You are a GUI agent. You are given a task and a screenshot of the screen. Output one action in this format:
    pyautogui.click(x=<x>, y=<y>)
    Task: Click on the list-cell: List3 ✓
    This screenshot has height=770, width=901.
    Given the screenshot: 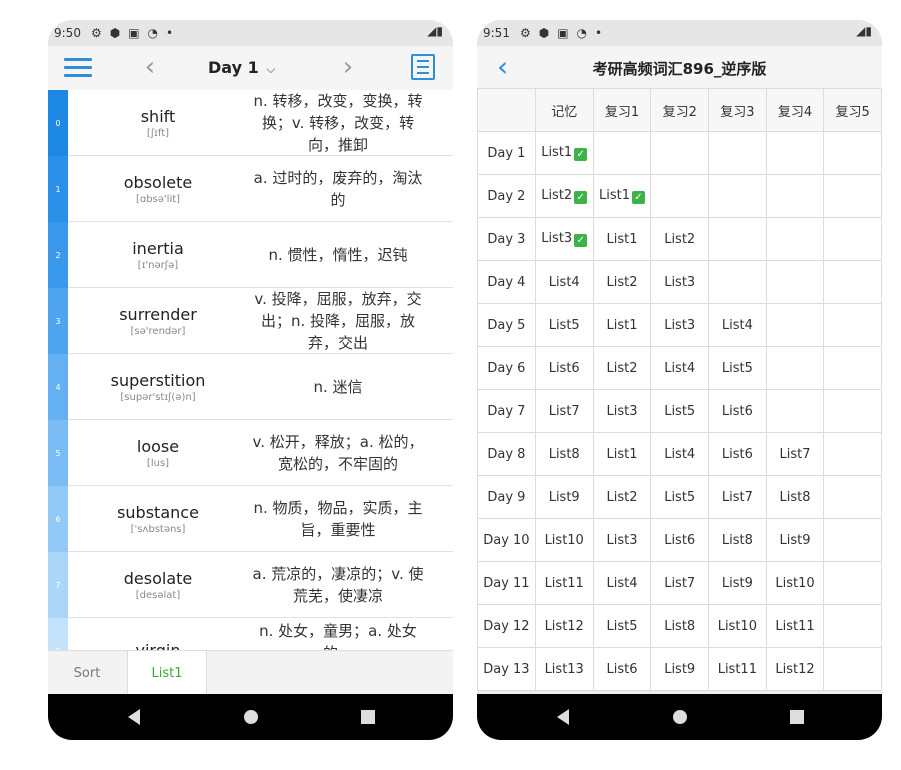 What is the action you would take?
    pyautogui.click(x=564, y=239)
    